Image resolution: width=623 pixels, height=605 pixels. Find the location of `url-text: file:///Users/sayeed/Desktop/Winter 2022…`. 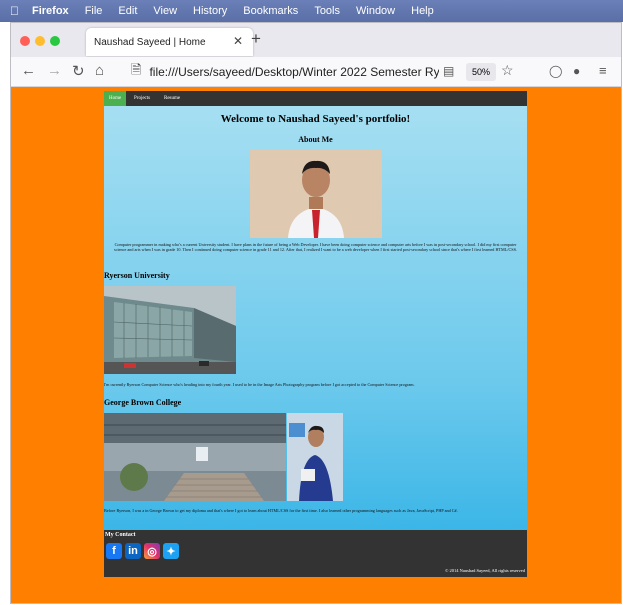

url-text: file:///Users/sayeed/Desktop/Winter 2022… is located at coordinates (294, 72).